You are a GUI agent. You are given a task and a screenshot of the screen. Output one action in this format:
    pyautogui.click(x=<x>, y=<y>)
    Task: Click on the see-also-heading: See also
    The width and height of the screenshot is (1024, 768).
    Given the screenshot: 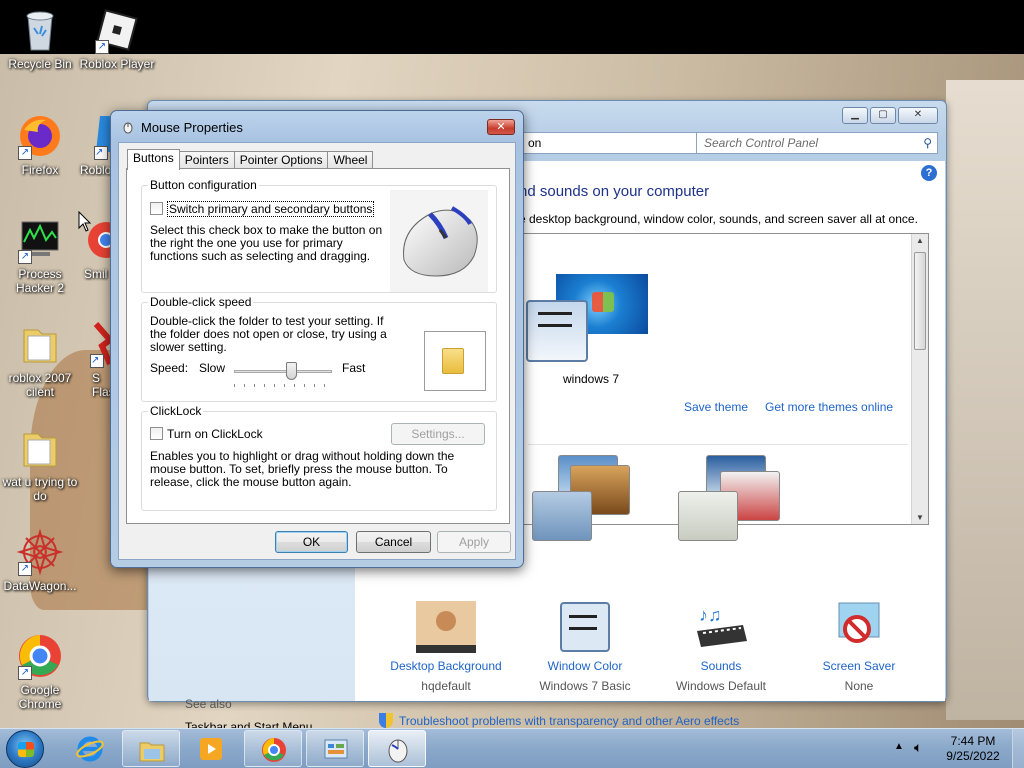 What is the action you would take?
    pyautogui.click(x=208, y=704)
    